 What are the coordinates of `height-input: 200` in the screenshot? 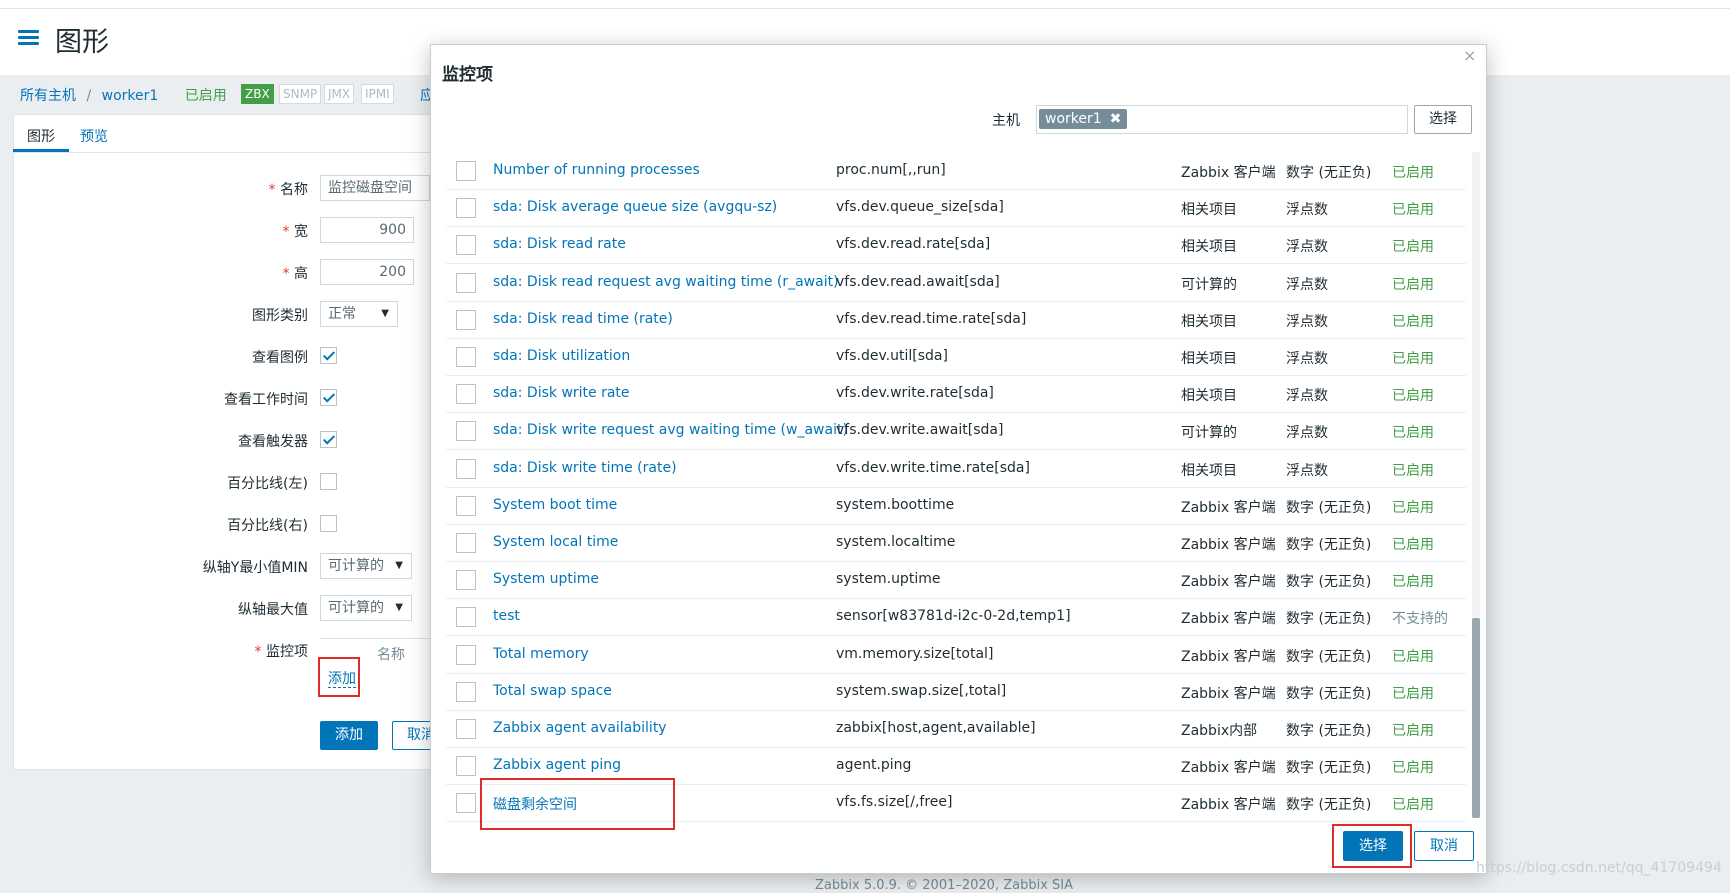 It's located at (367, 272).